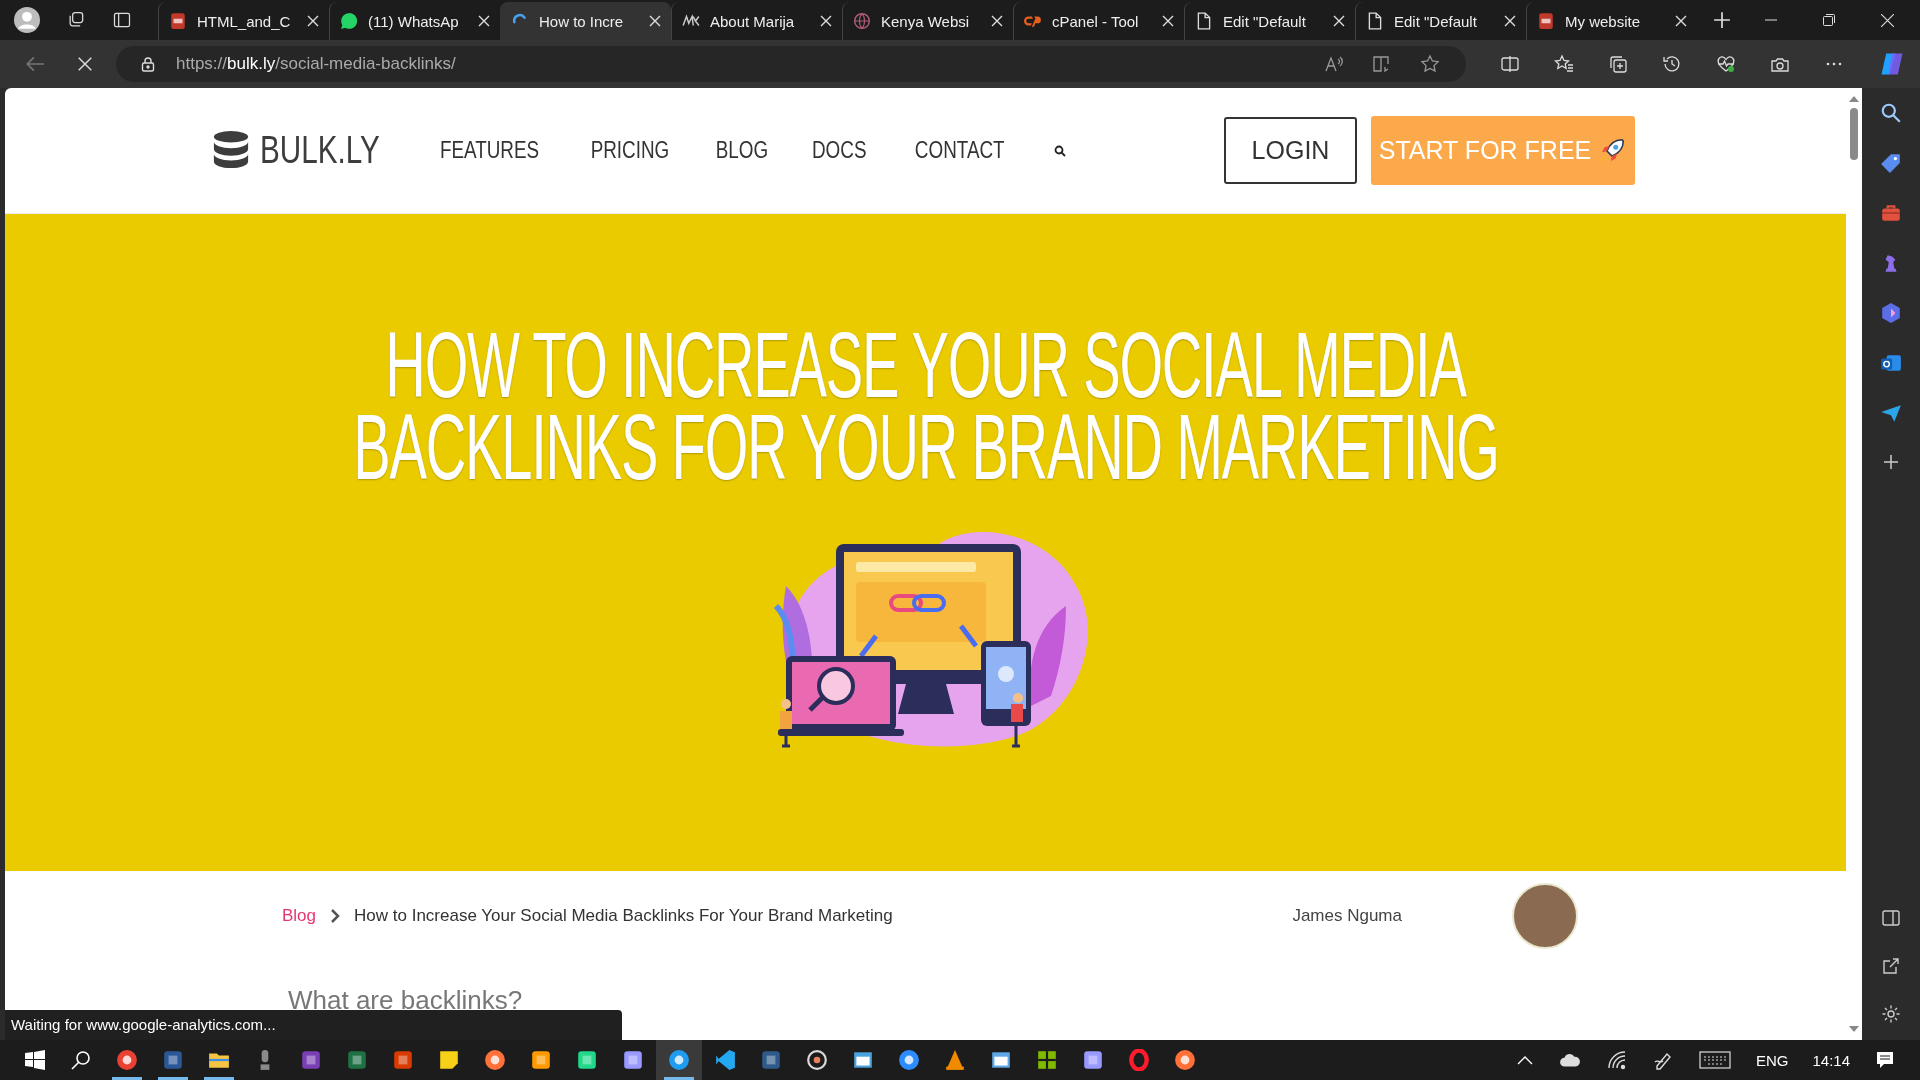 The image size is (1920, 1080). Describe the element at coordinates (1891, 462) in the screenshot. I see `add-icon` at that location.